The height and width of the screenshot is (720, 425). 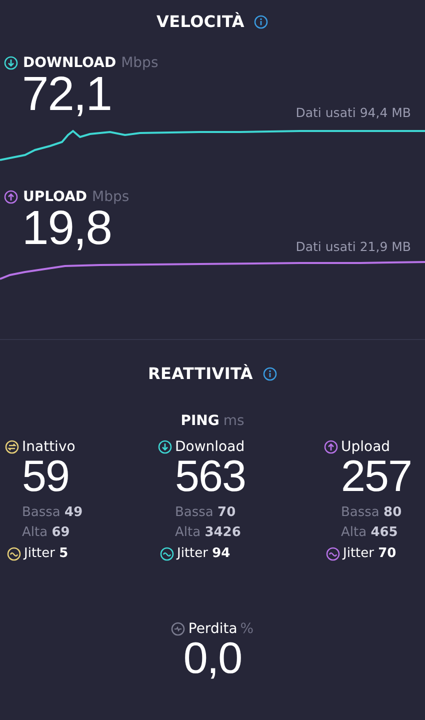 I want to click on speed-value: 19,8, so click(x=67, y=229).